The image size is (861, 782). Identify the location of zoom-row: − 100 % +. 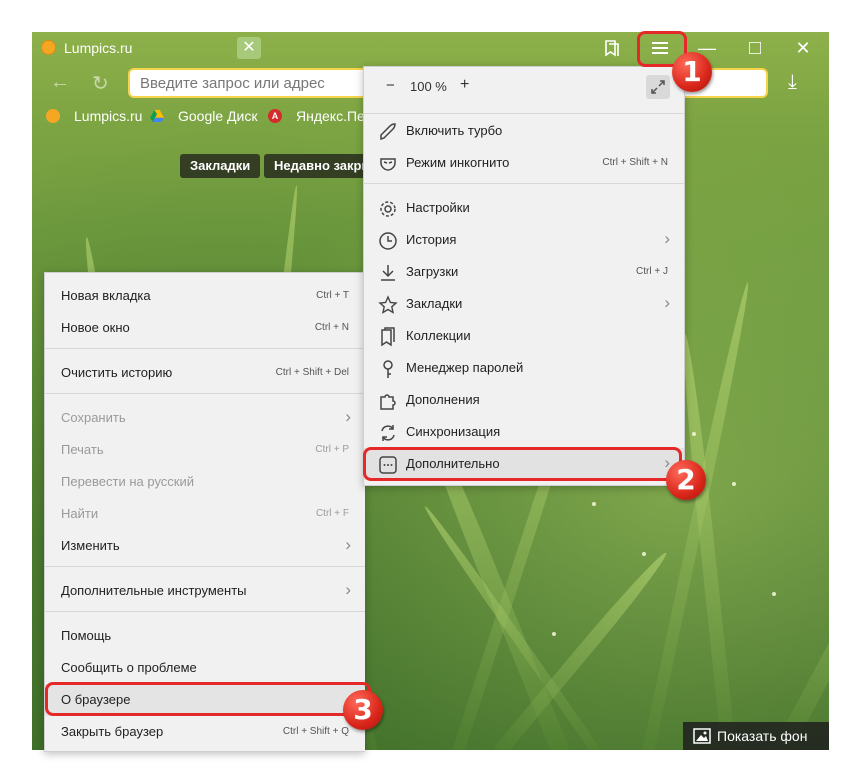
(524, 87).